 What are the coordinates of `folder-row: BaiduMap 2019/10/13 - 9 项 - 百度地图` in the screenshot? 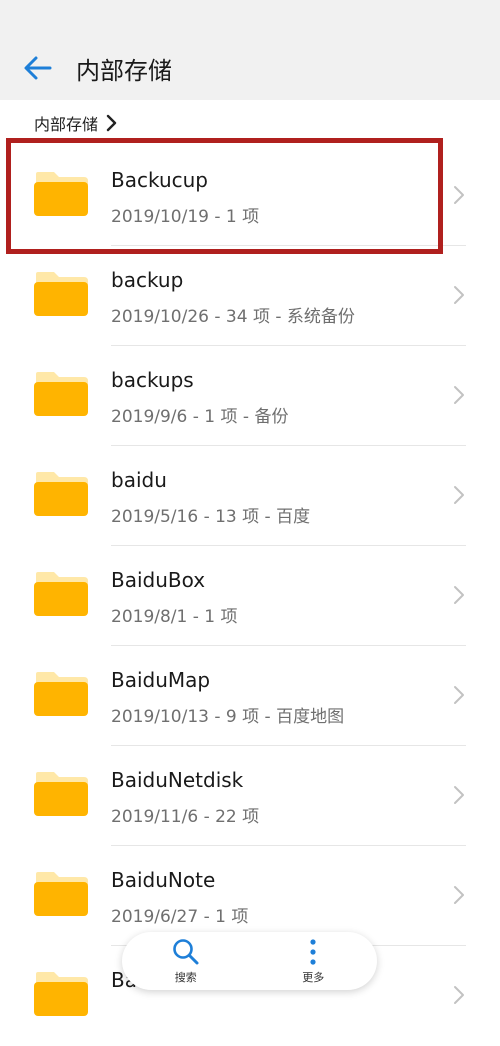 It's located at (250, 696).